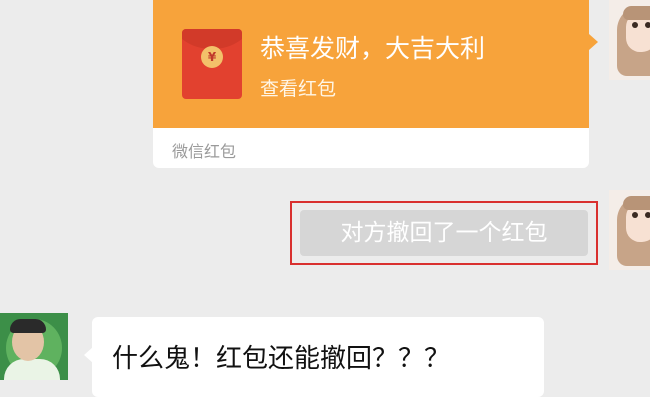 This screenshot has width=650, height=397. Describe the element at coordinates (373, 48) in the screenshot. I see `red-packet-greeting: 恭喜发财，大吉大利` at that location.